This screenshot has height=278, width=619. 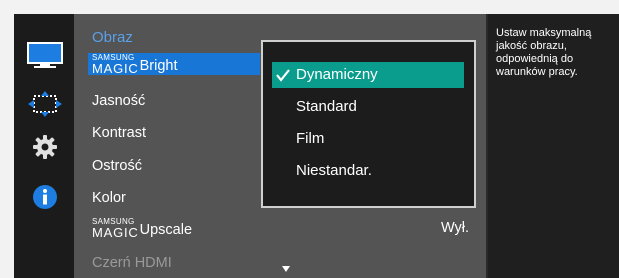 I want to click on checkmark-icon, so click(x=283, y=75).